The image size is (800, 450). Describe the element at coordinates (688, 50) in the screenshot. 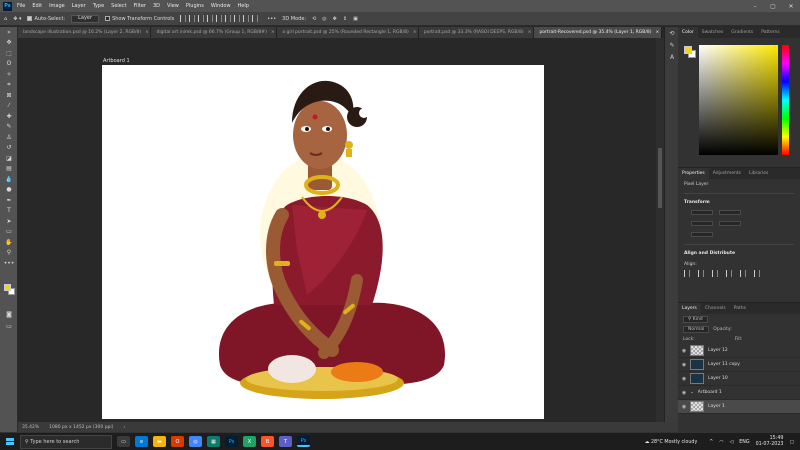

I see `panel-foreground-swatch` at that location.